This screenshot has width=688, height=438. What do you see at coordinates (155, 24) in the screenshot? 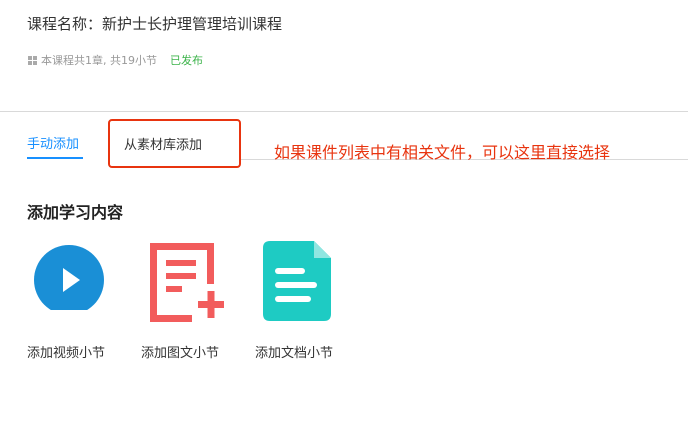
I see `course-title: 课程名称：新护士长护理管理培训课程` at bounding box center [155, 24].